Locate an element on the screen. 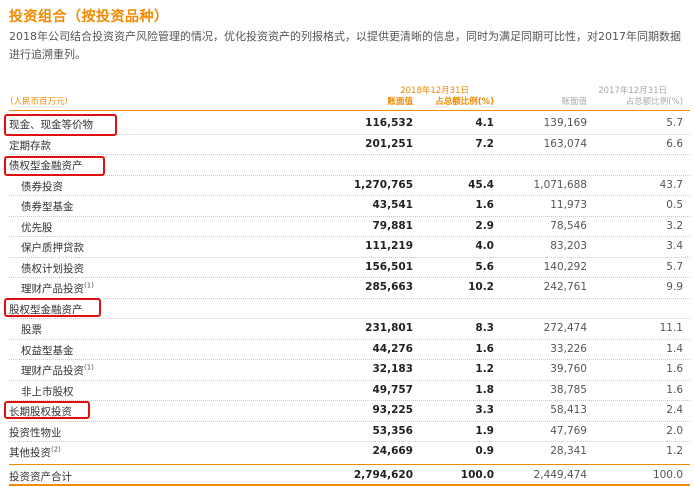  row-label-text: 股票 is located at coordinates (31, 330).